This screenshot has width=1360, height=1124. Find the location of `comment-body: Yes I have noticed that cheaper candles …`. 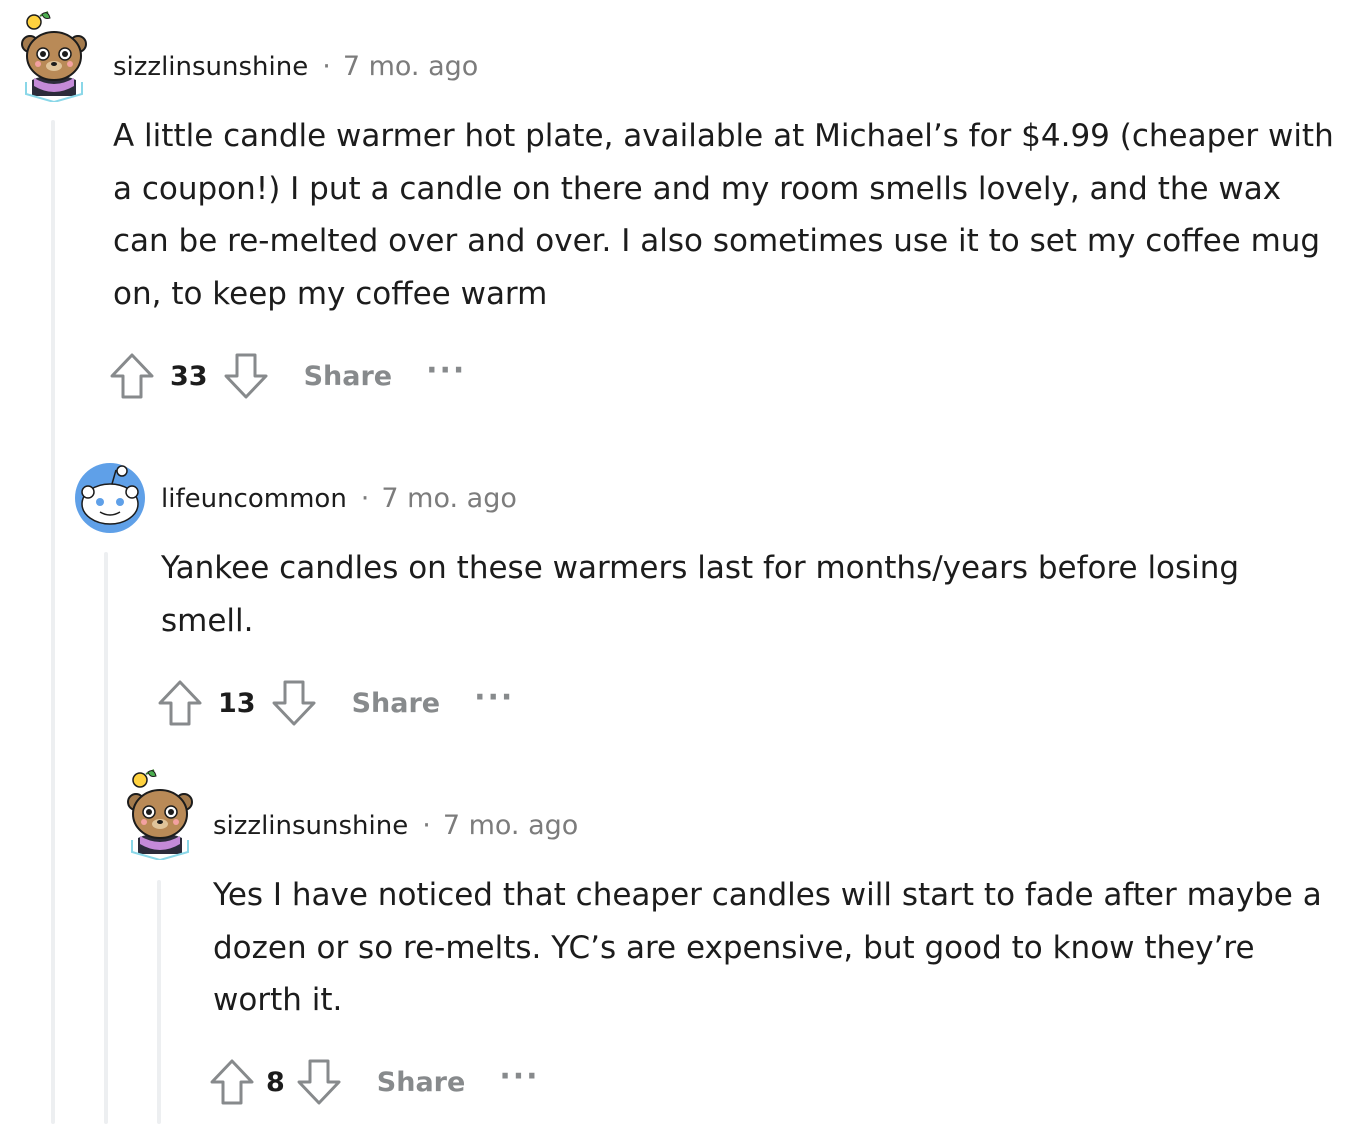

comment-body: Yes I have noticed that cheaper candles … is located at coordinates (767, 947).